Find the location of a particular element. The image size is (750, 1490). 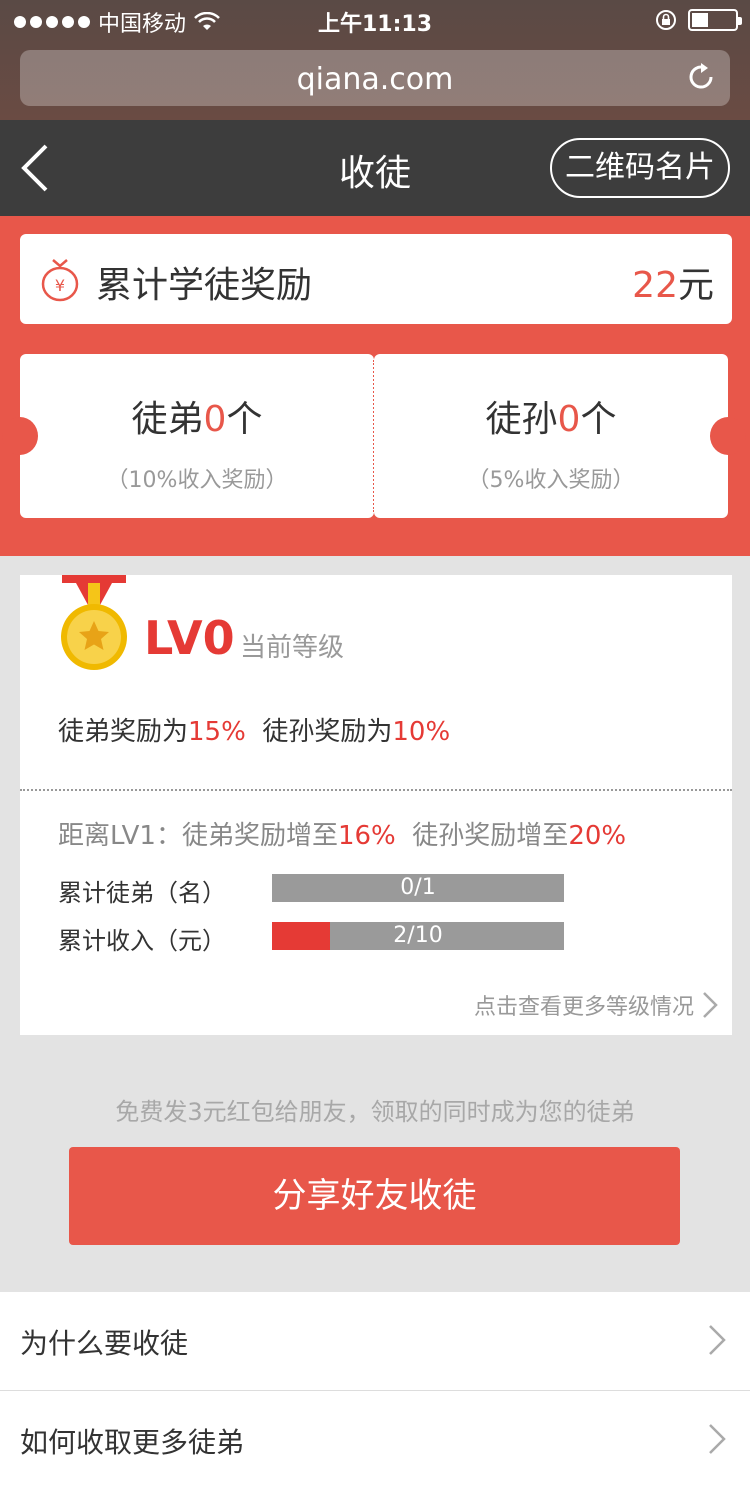

money-bag-icon: ¥ is located at coordinates (60, 280).